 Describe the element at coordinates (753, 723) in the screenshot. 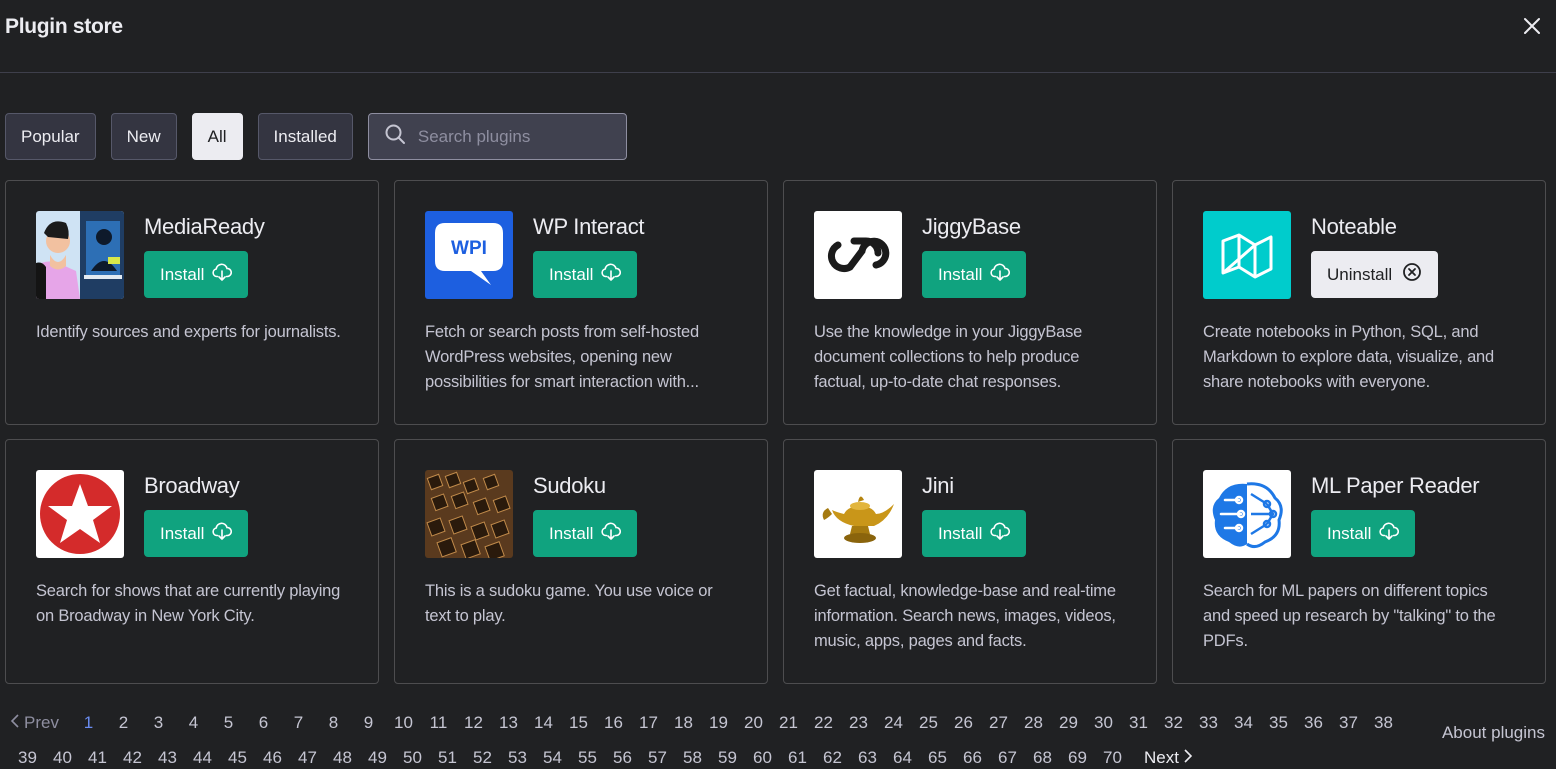

I see `page-number: 20` at that location.